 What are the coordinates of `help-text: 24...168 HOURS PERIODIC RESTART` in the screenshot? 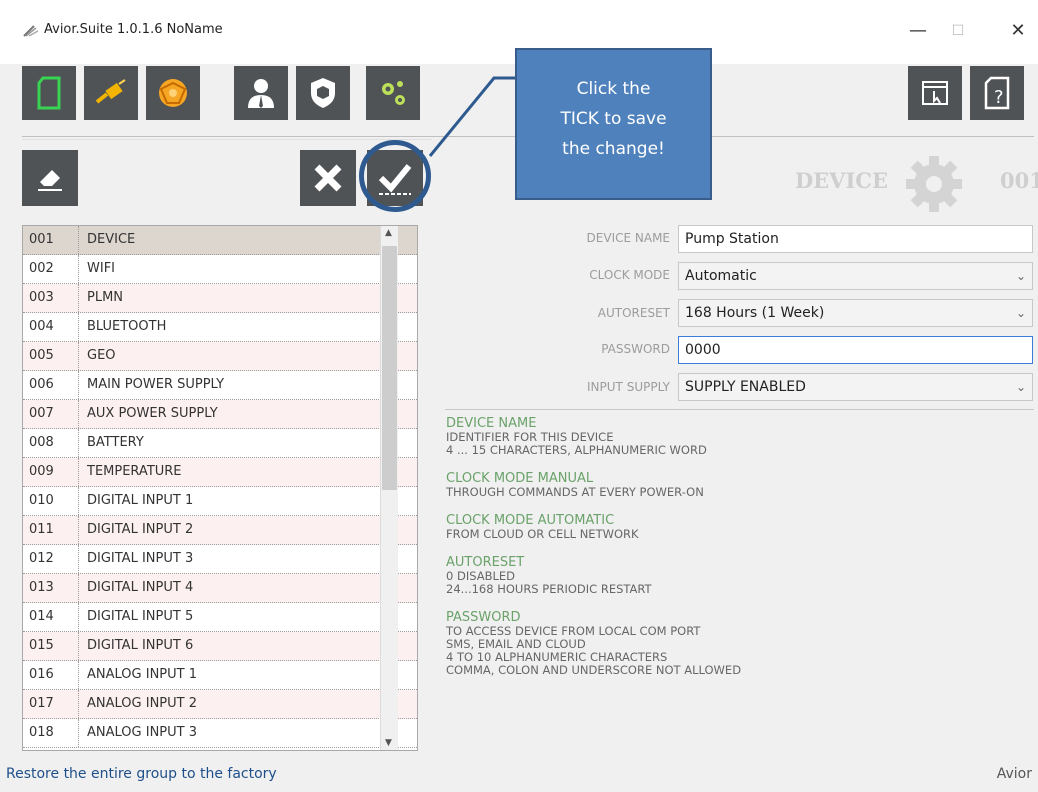 It's located at (549, 589).